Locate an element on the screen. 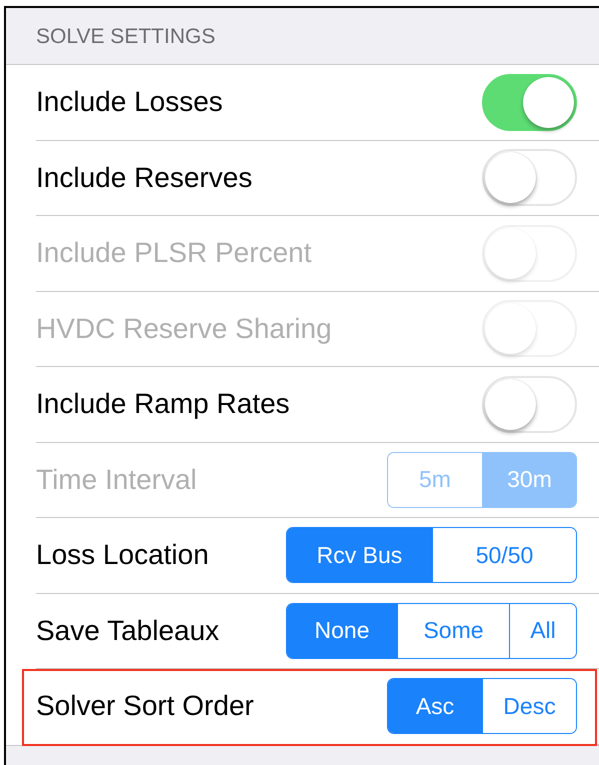  segment-option: Asc is located at coordinates (435, 706).